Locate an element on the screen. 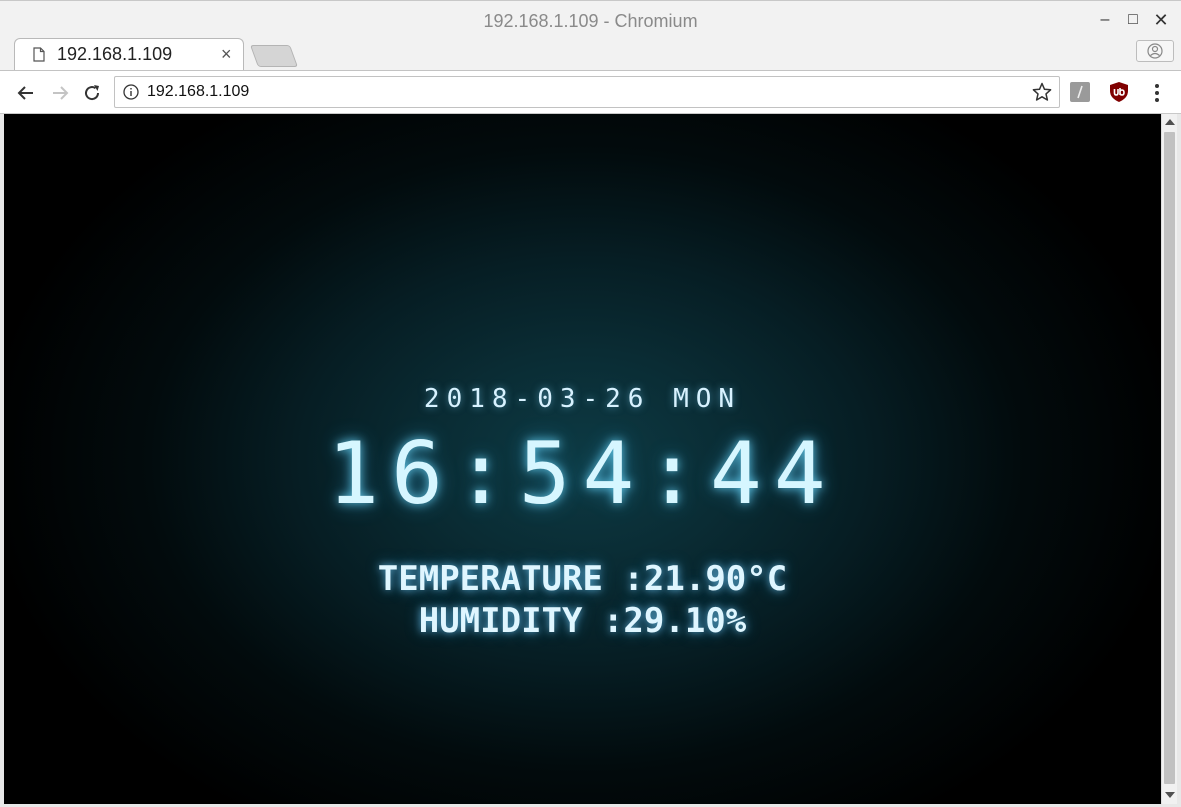 This screenshot has height=807, width=1181. menu-button is located at coordinates (1157, 93).